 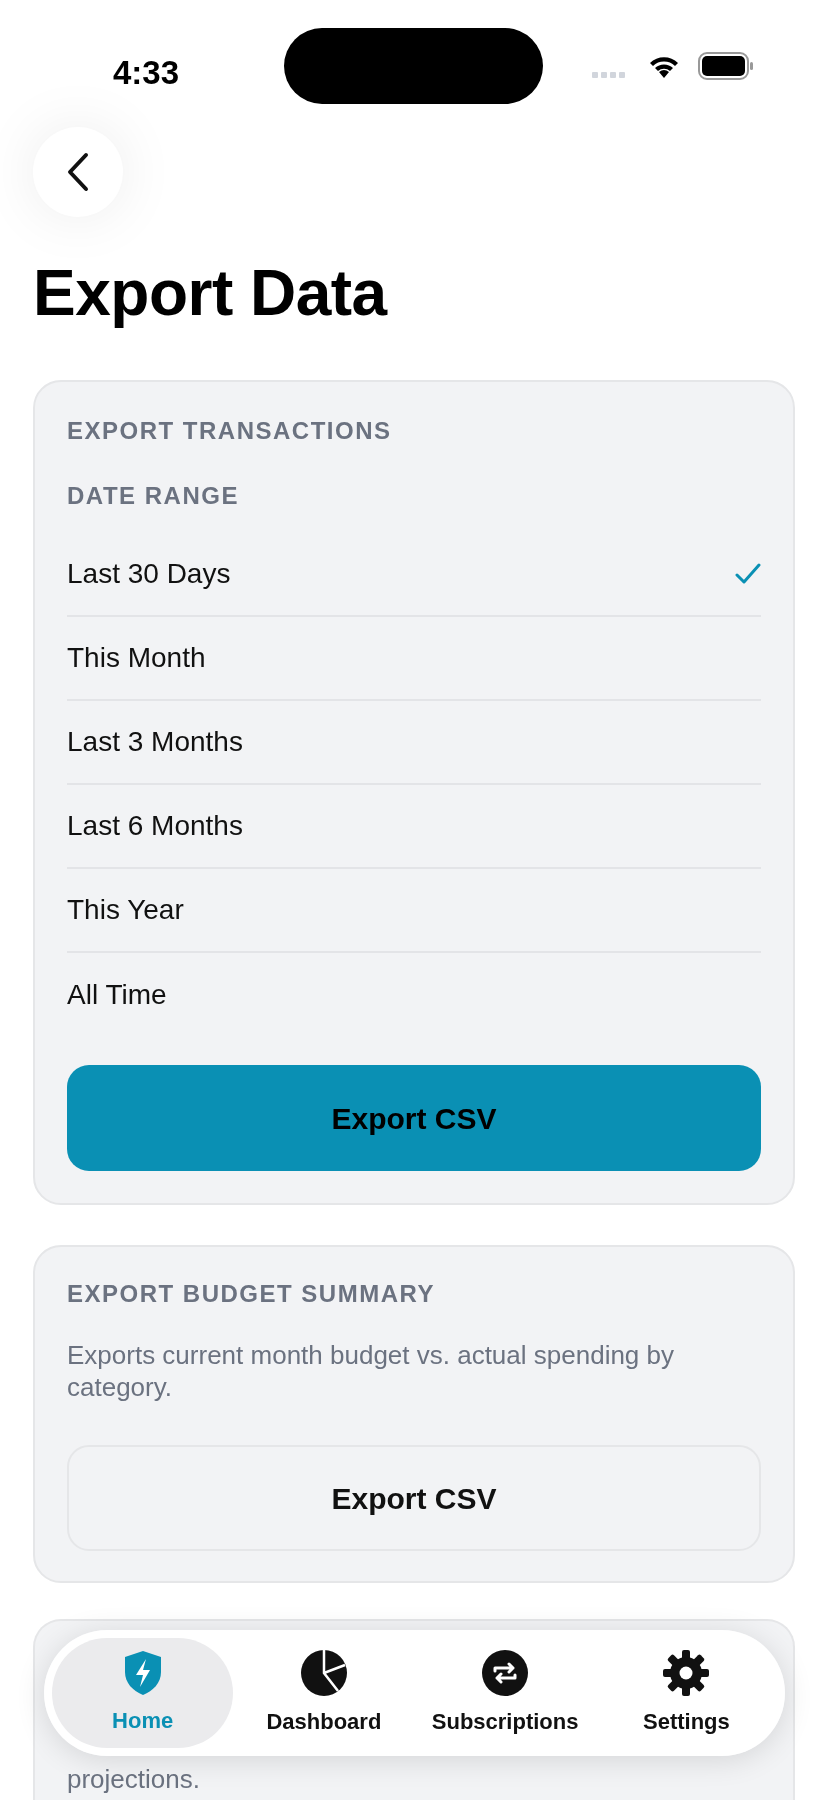 I want to click on tab-item: Subscriptions, so click(x=505, y=1693).